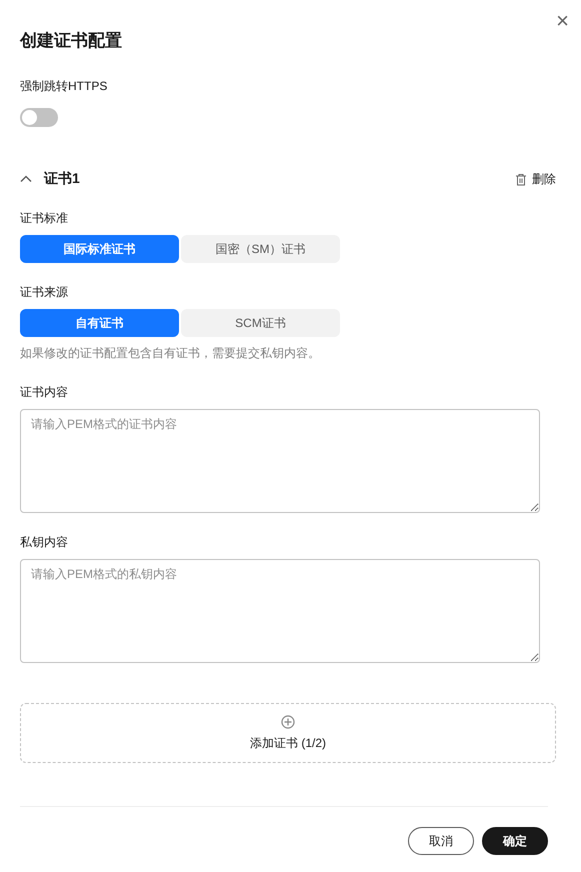  Describe the element at coordinates (44, 392) in the screenshot. I see `field-label: 证书内容` at that location.